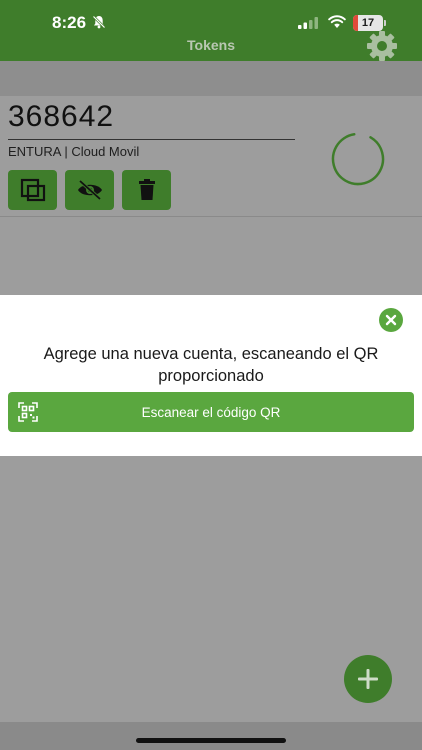  I want to click on battery-icon: 17, so click(368, 23).